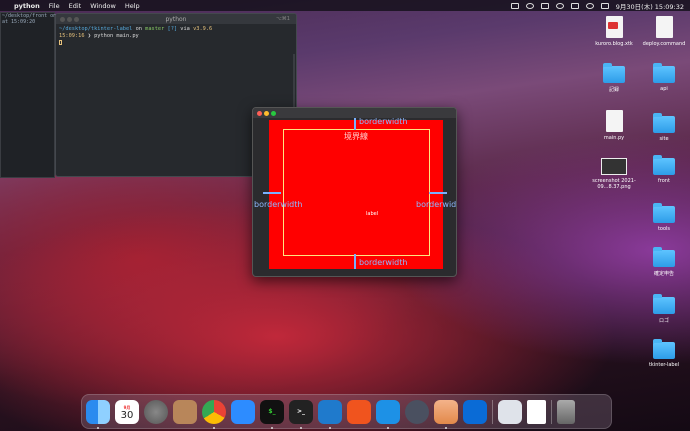  I want to click on preview-icon, so click(446, 414).